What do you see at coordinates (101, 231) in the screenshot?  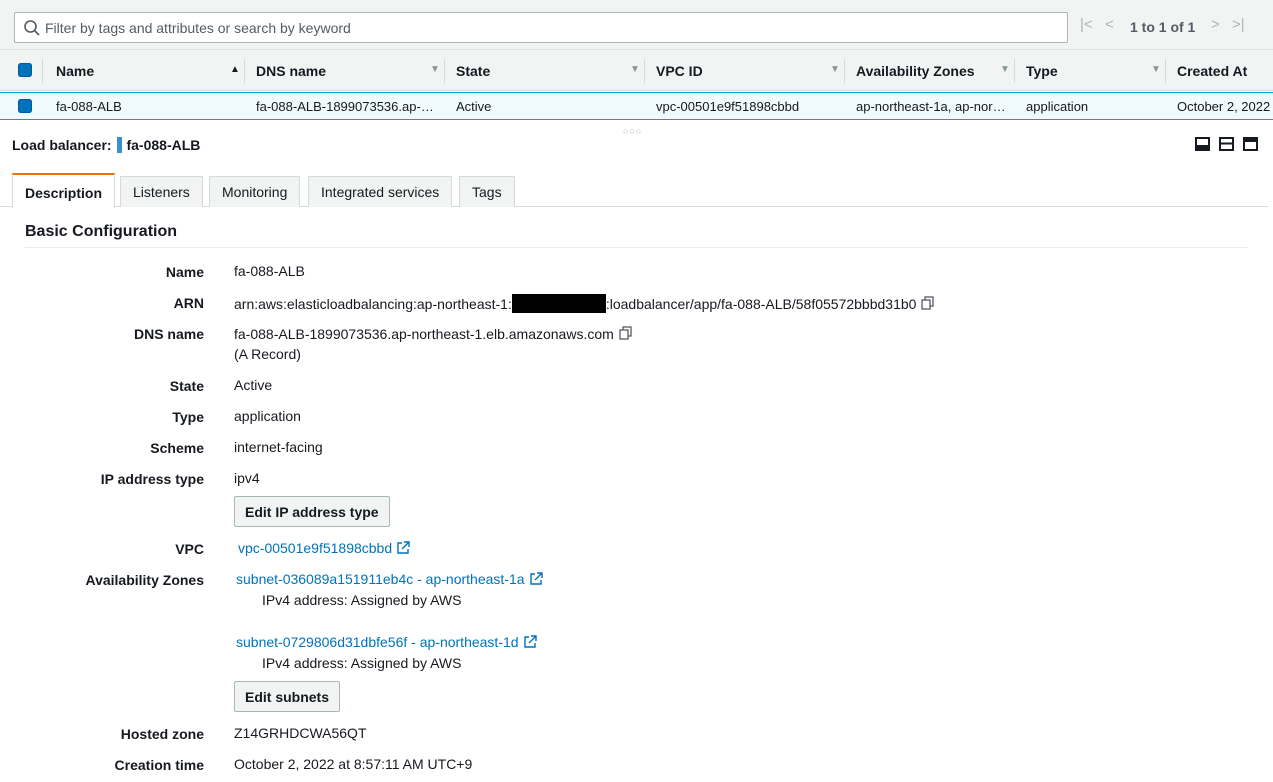 I see `section-title: Basic Configuration` at bounding box center [101, 231].